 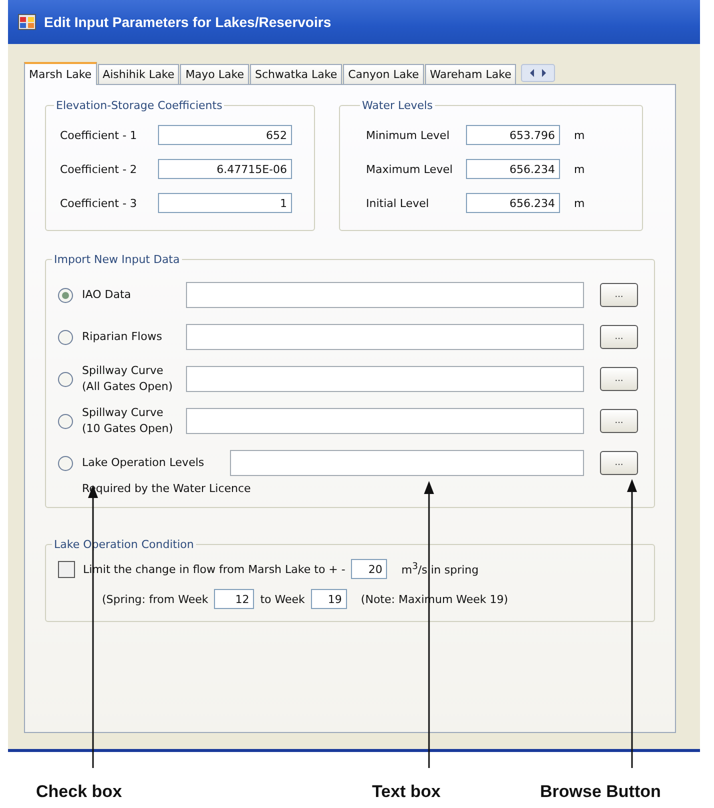 What do you see at coordinates (296, 74) in the screenshot?
I see `tab: Schwatka Lake` at bounding box center [296, 74].